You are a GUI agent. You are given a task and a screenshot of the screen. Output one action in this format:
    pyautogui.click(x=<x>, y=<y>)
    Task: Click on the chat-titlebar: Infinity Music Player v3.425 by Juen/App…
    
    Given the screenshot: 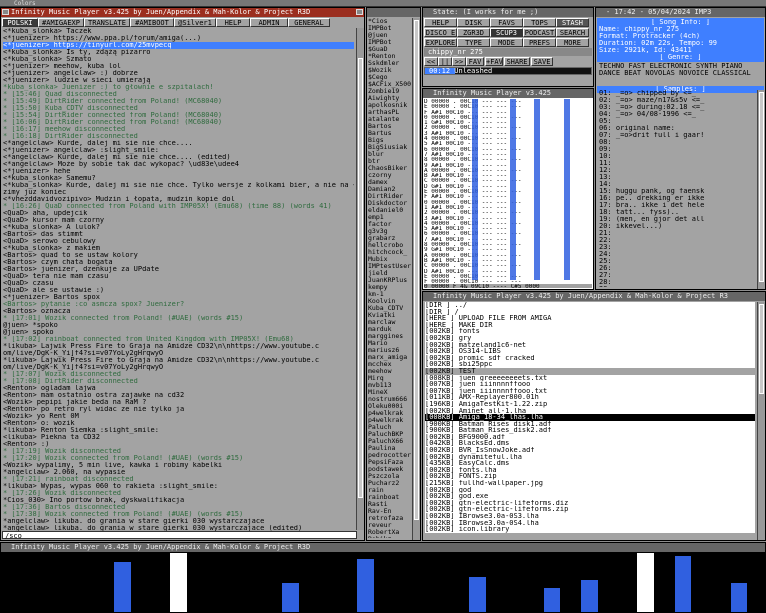 What is the action you would take?
    pyautogui.click(x=182, y=12)
    